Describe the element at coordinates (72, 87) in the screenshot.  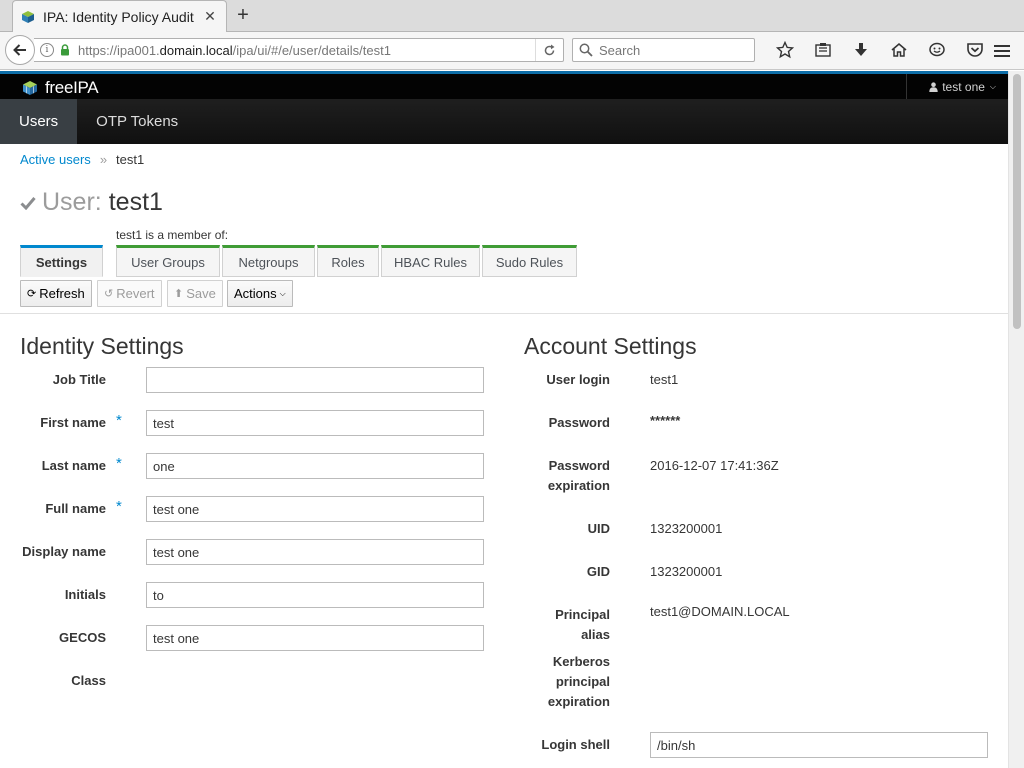
I see `freeipa-logo-text: freeIPA` at that location.